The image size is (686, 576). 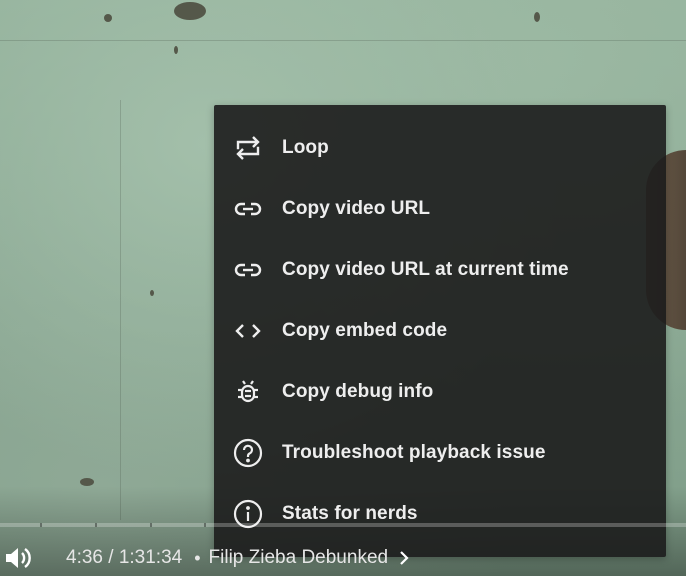 I want to click on menu-item-copy-video-url: Copy video URL, so click(x=440, y=208).